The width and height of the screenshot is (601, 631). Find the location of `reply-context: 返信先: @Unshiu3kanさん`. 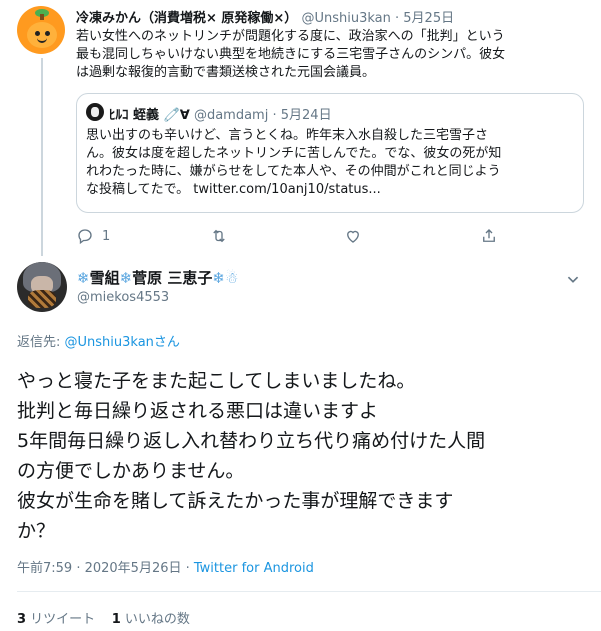

reply-context: 返信先: @Unshiu3kanさん is located at coordinates (98, 340).